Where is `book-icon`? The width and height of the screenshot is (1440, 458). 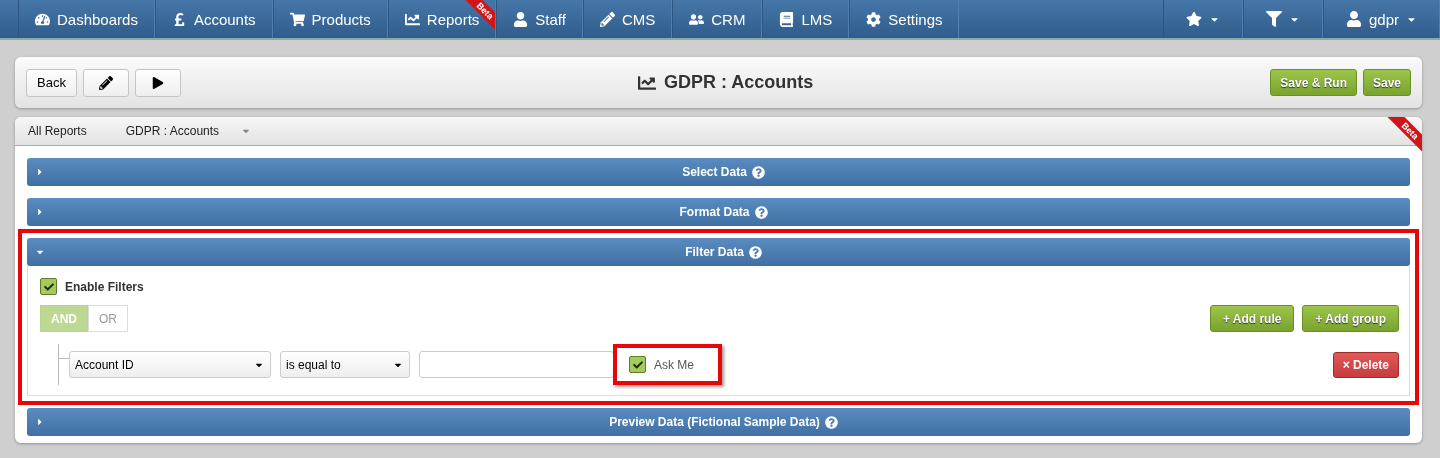 book-icon is located at coordinates (787, 19).